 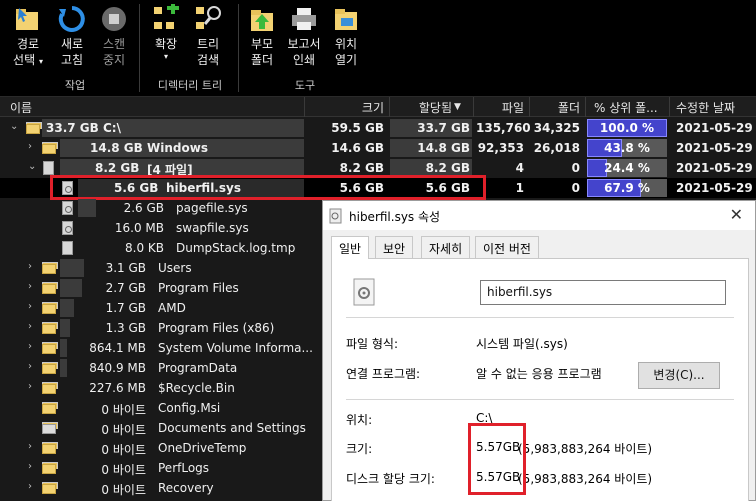 I want to click on row-files: 92,353, so click(x=500, y=148).